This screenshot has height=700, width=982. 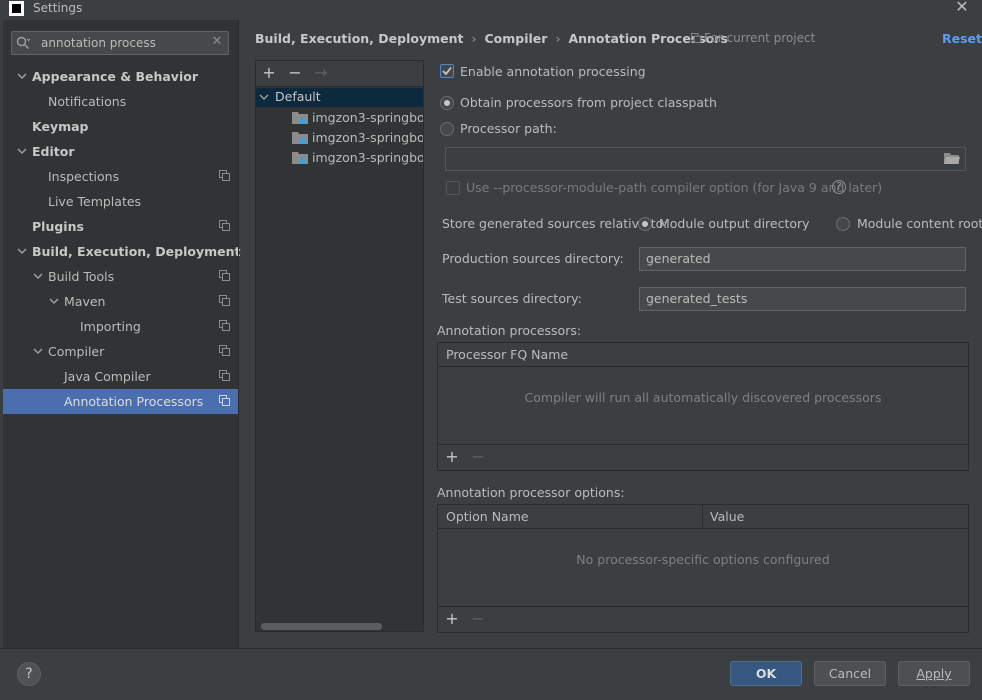 What do you see at coordinates (87, 101) in the screenshot?
I see `tree-item-label: Notifications` at bounding box center [87, 101].